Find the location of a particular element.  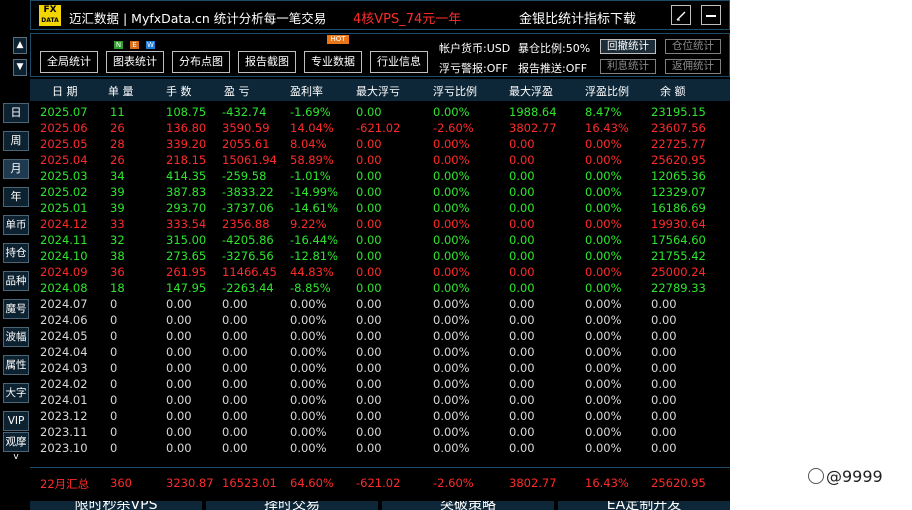

col-pnl: 盈 亏 is located at coordinates (237, 91).